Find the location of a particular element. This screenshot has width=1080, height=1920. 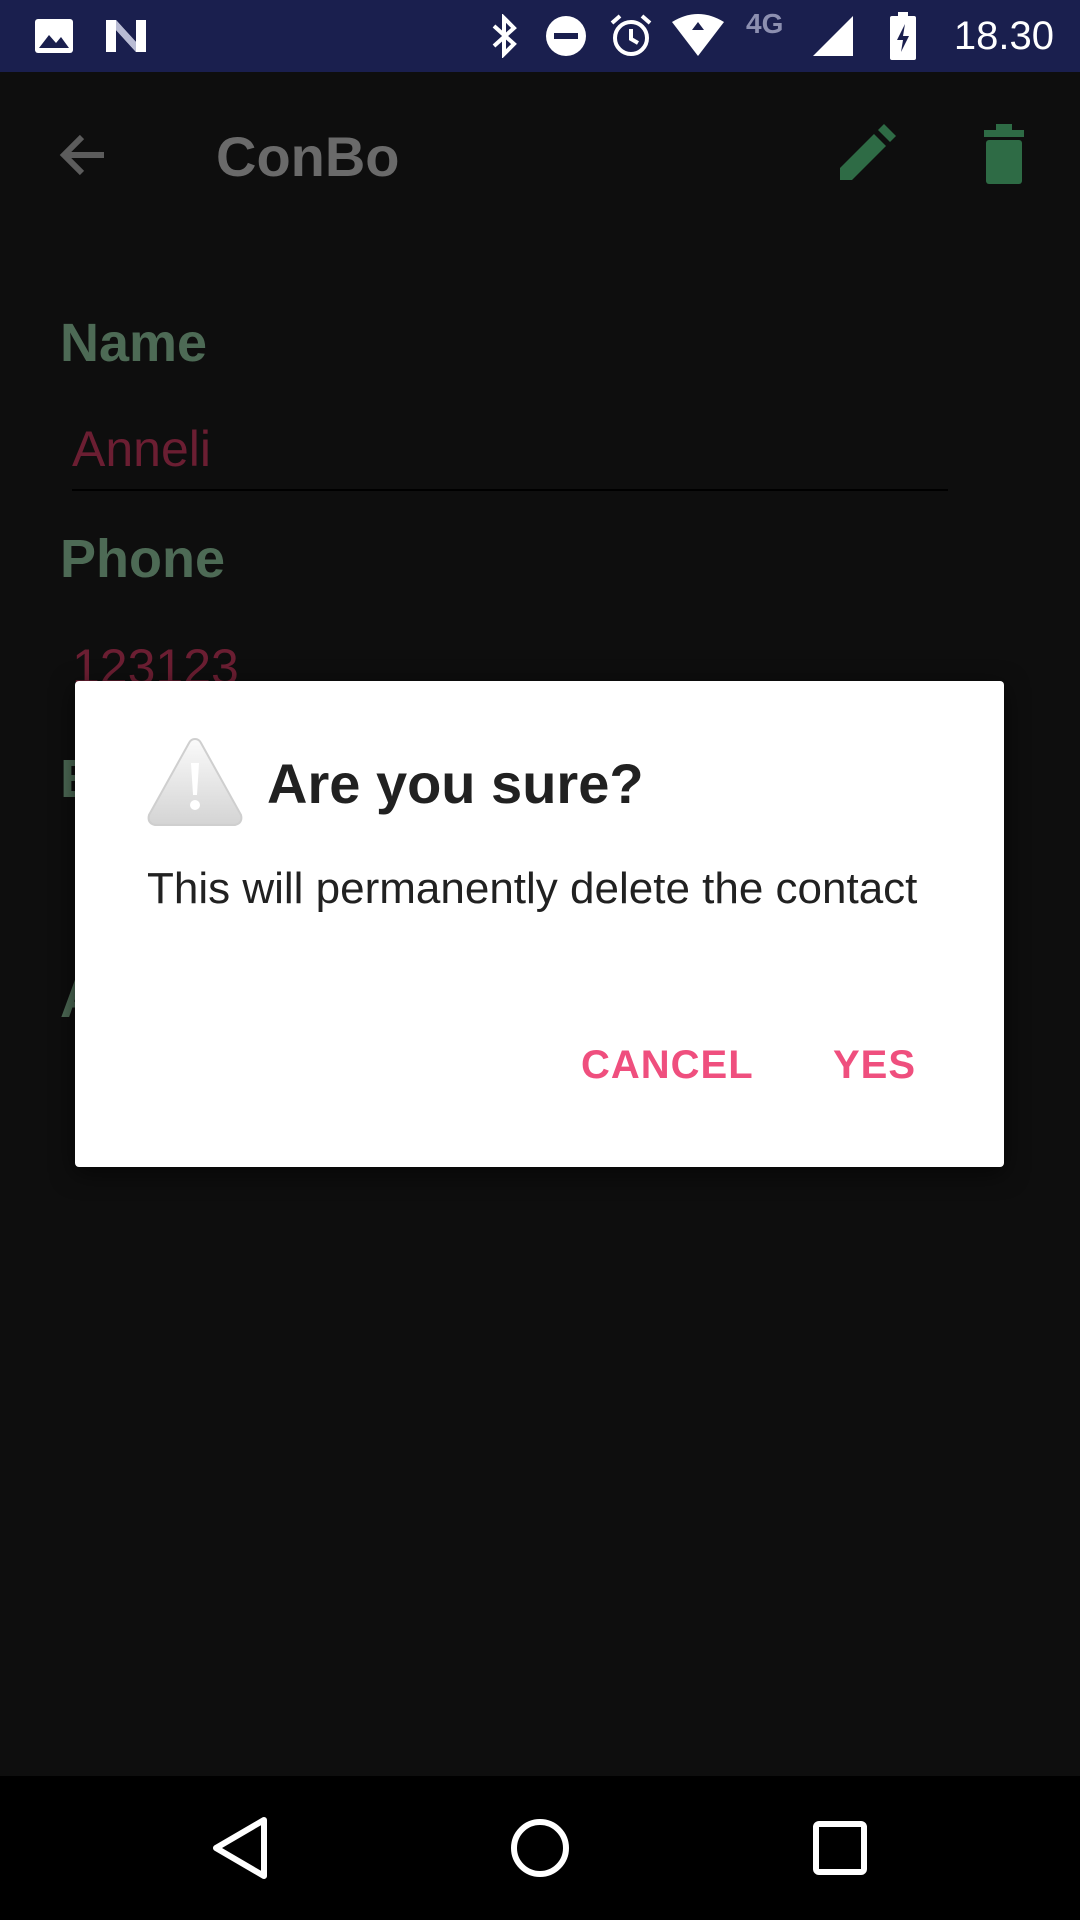

image-icon is located at coordinates (54, 36).